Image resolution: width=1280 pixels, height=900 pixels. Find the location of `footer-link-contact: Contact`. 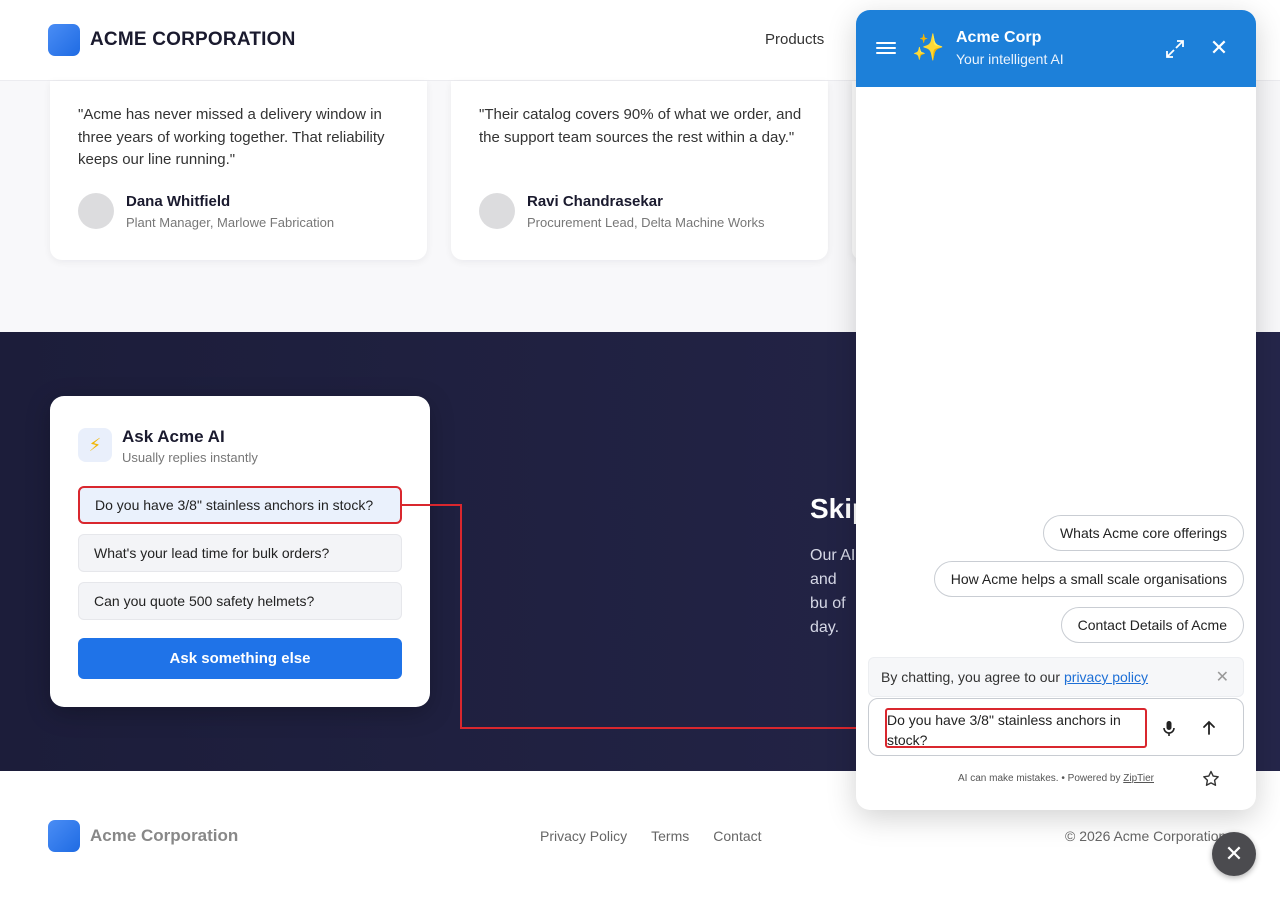

footer-link-contact: Contact is located at coordinates (737, 836).